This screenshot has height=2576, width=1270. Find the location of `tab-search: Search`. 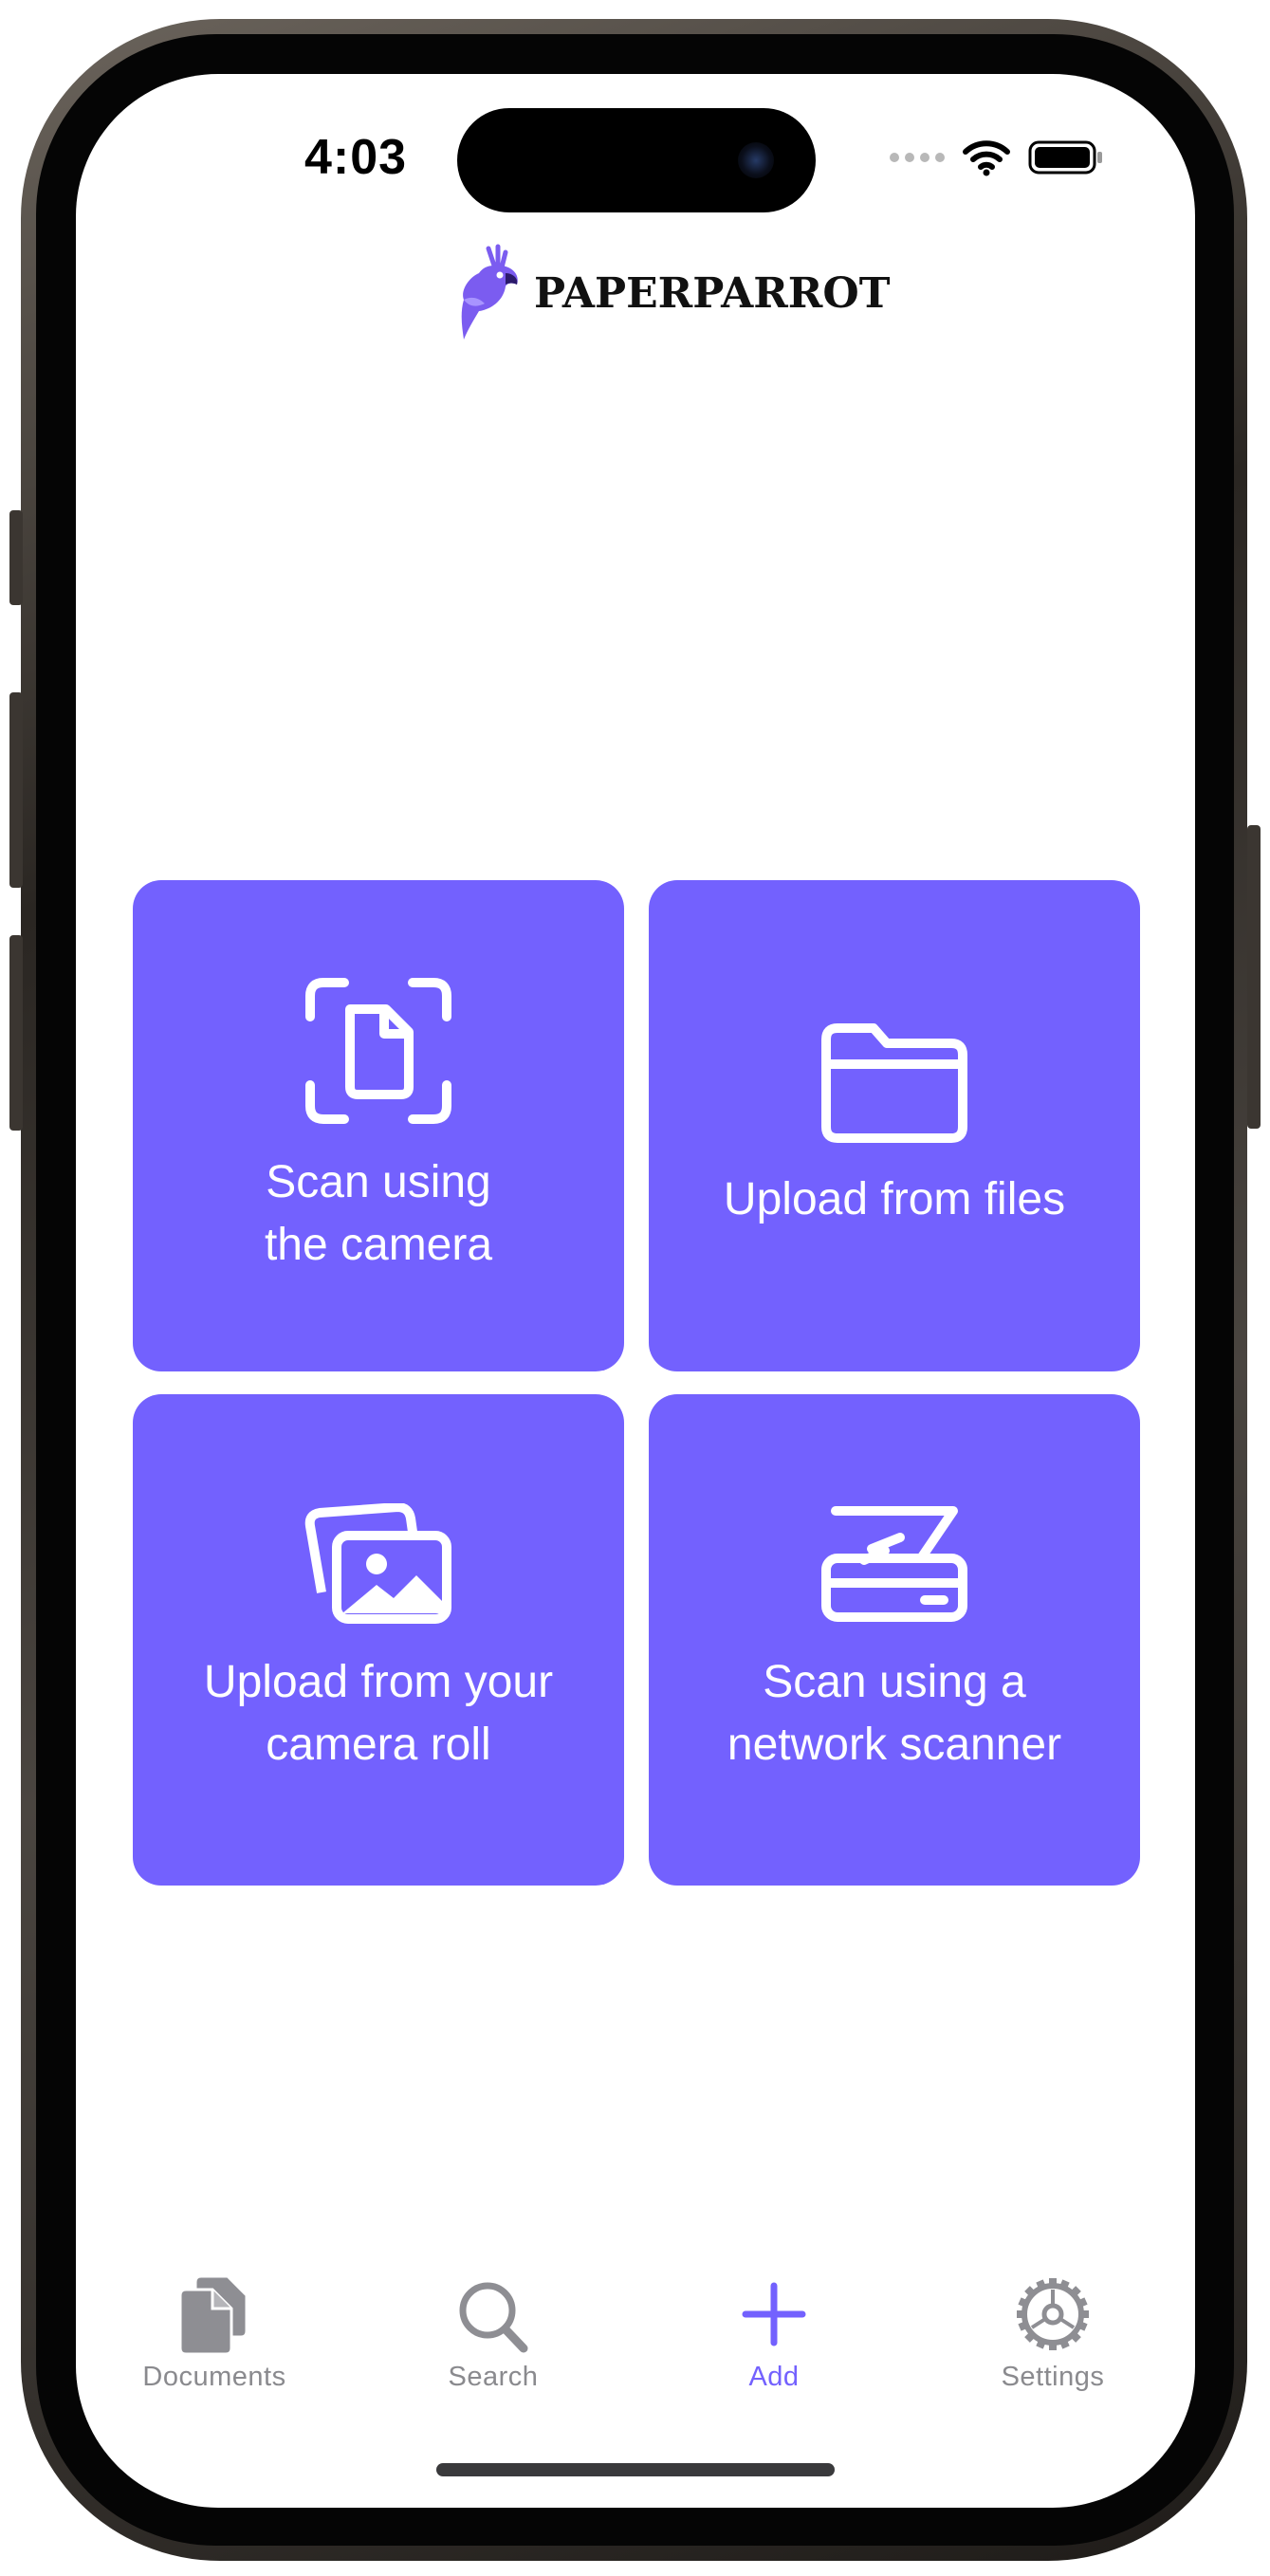

tab-search: Search is located at coordinates (493, 2332).